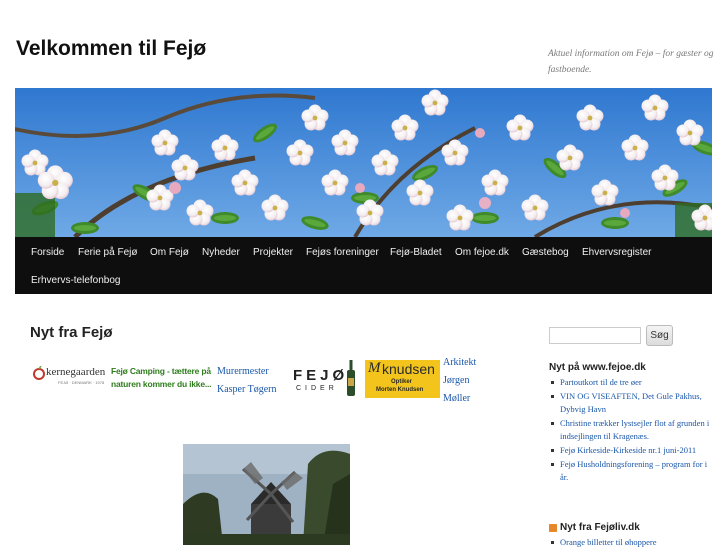 Image resolution: width=727 pixels, height=550 pixels. Describe the element at coordinates (482, 252) in the screenshot. I see `nav-item-om-fejoe-dk: Om fejoe.dk` at that location.